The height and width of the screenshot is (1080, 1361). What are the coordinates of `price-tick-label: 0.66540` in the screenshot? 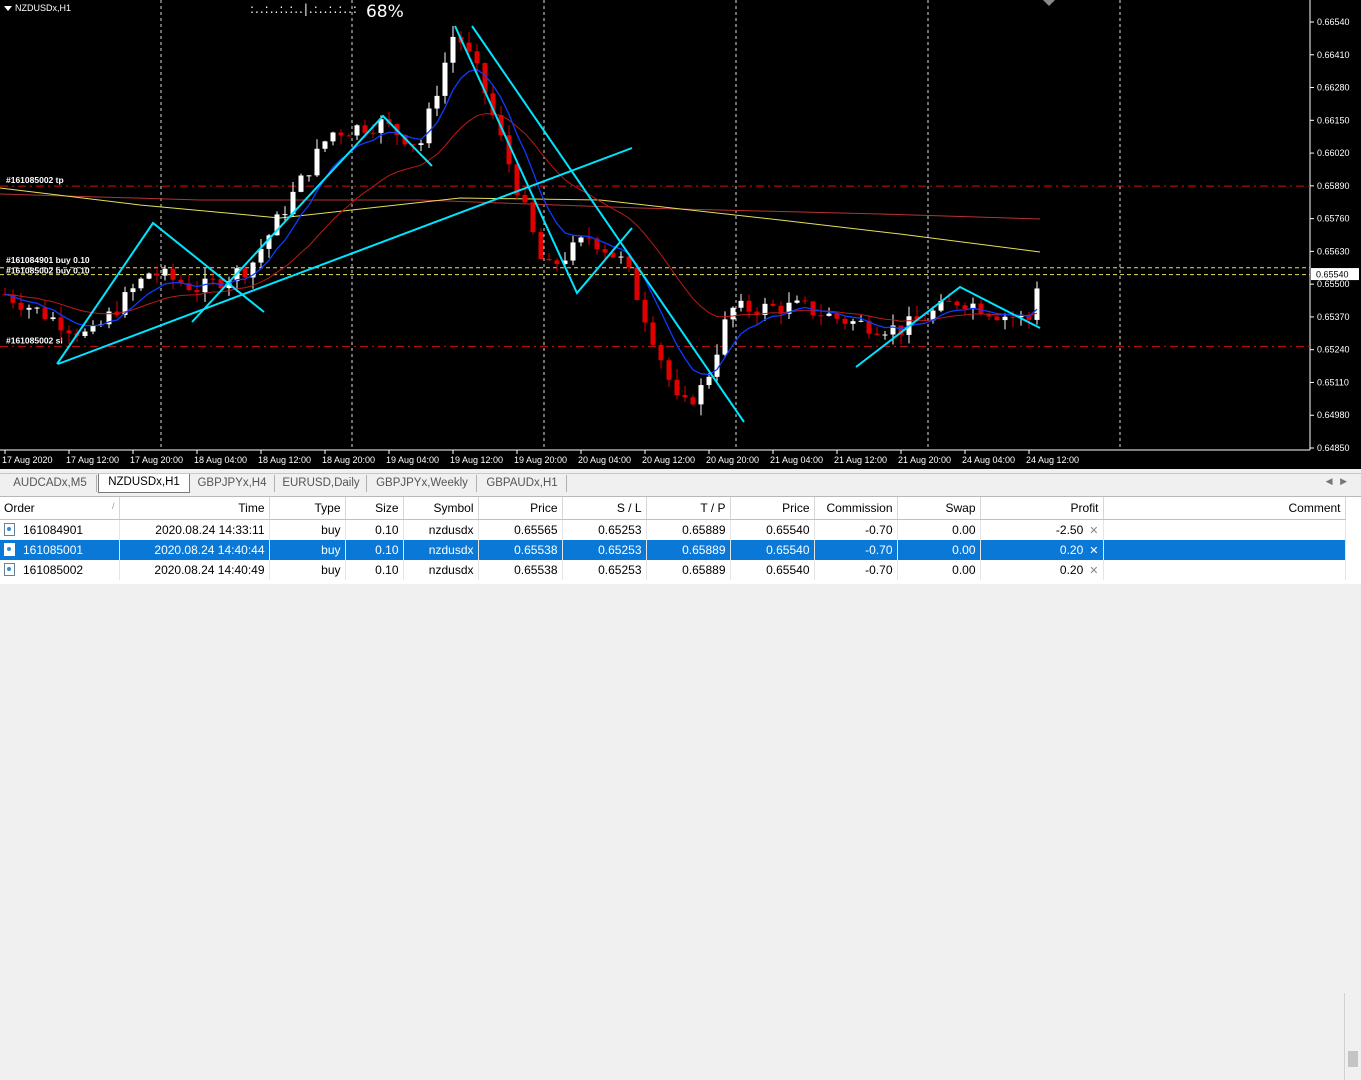 It's located at (1333, 22).